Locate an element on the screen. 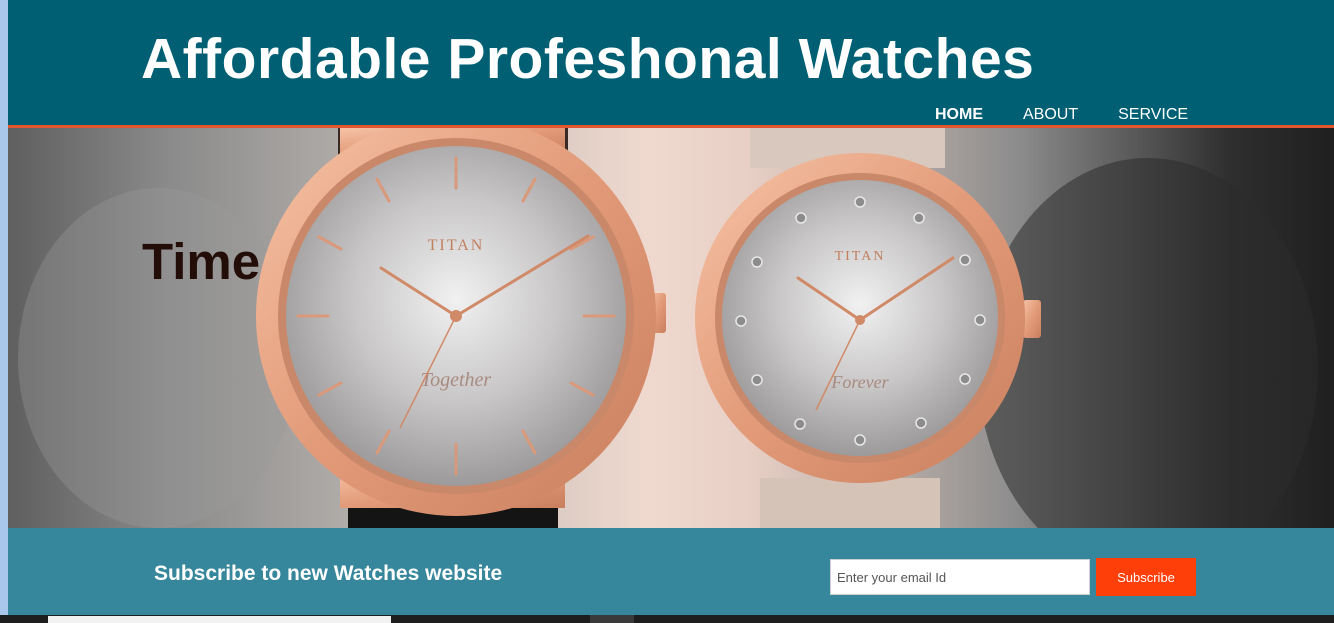  taskbar-app is located at coordinates (612, 619).